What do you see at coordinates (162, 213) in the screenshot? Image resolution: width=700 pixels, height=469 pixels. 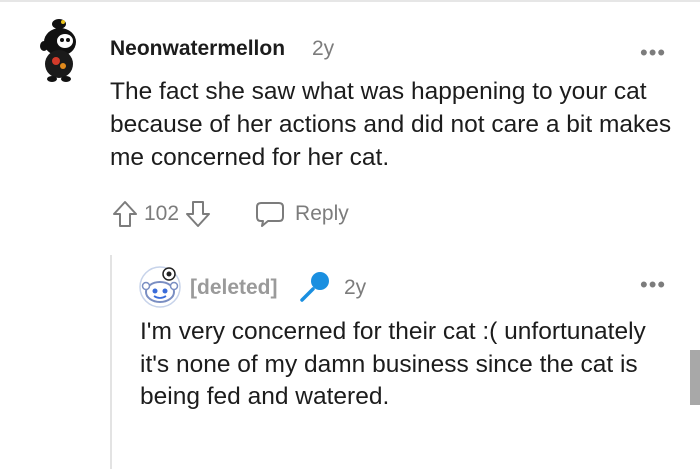 I see `vote-score: 102` at bounding box center [162, 213].